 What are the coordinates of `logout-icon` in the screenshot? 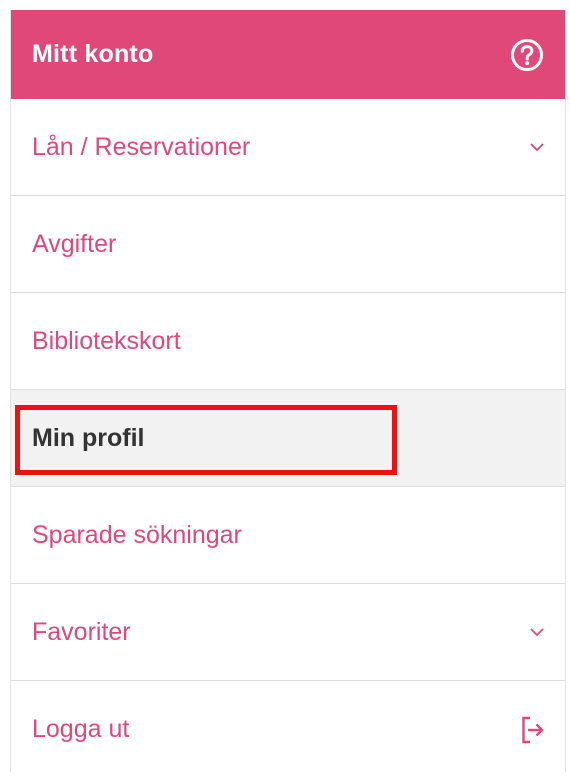 It's located at (533, 730).